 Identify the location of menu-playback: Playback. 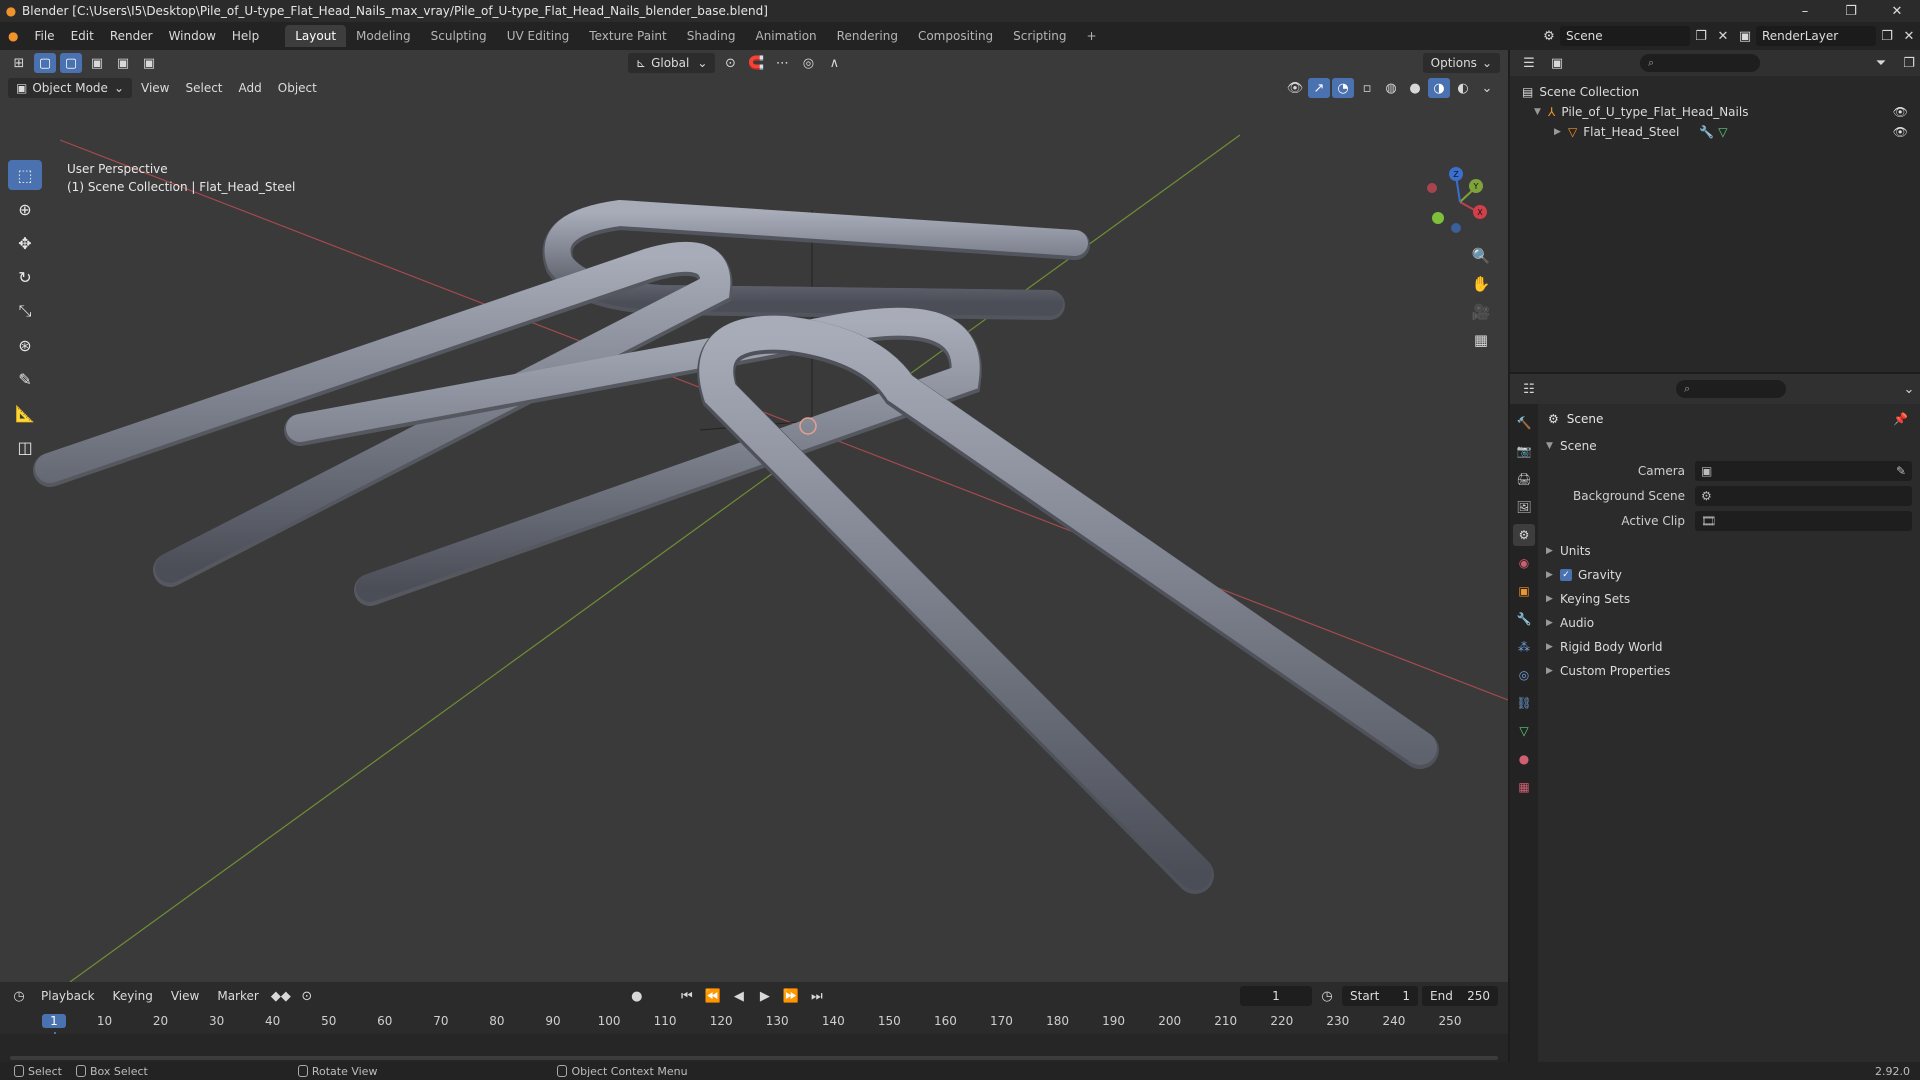
(68, 996).